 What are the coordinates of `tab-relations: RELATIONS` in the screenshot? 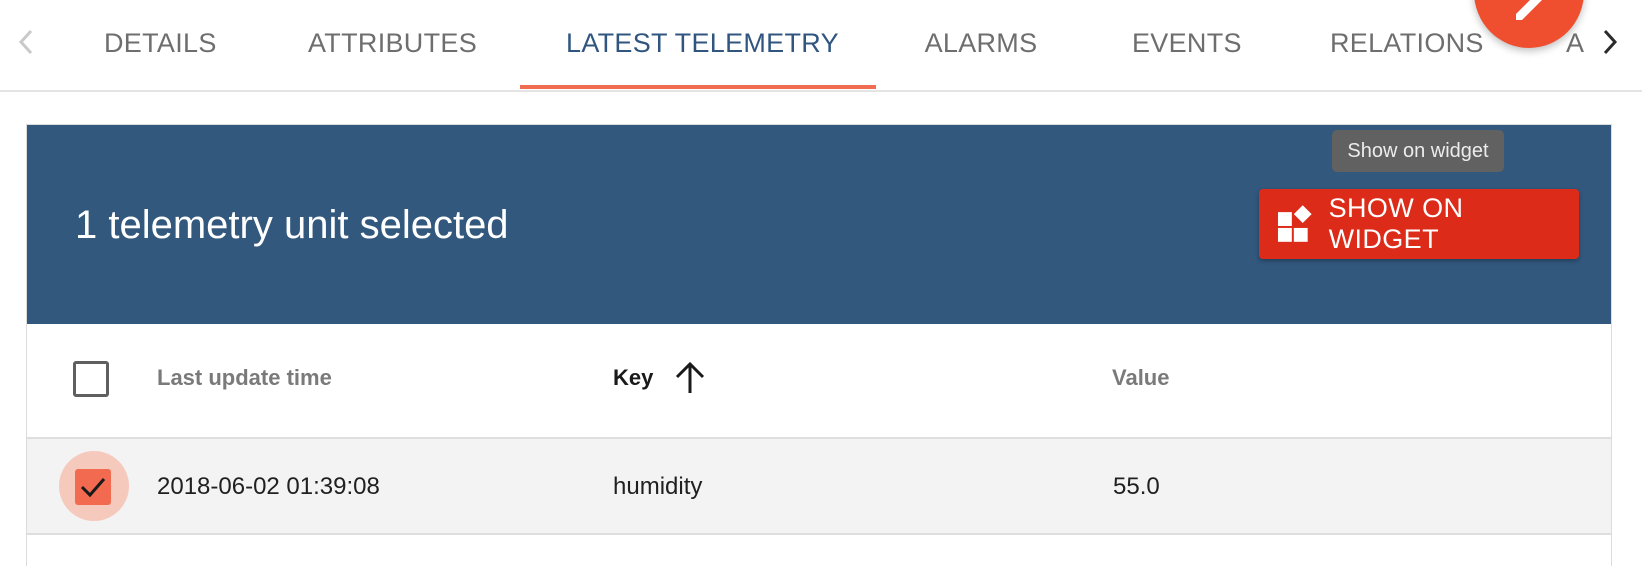 It's located at (1406, 45).